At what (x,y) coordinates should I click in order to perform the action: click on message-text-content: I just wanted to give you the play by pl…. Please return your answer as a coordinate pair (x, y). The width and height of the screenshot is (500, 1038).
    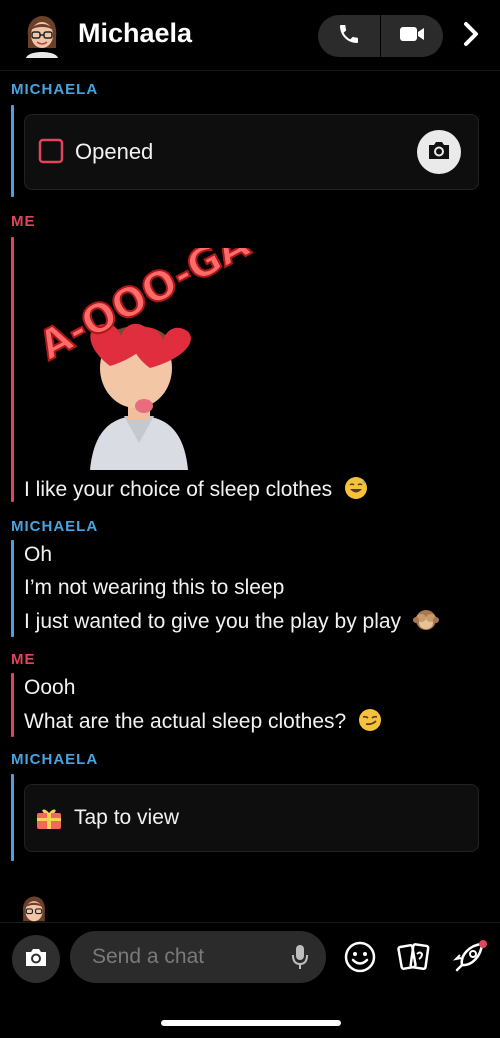
    Looking at the image, I should click on (213, 621).